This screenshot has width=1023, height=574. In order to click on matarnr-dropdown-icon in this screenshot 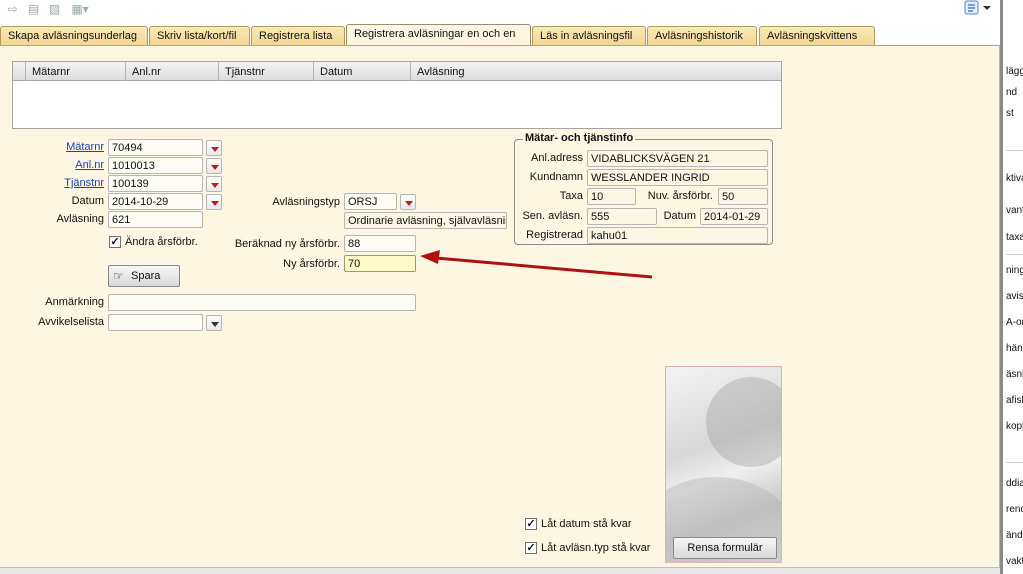, I will do `click(214, 148)`.